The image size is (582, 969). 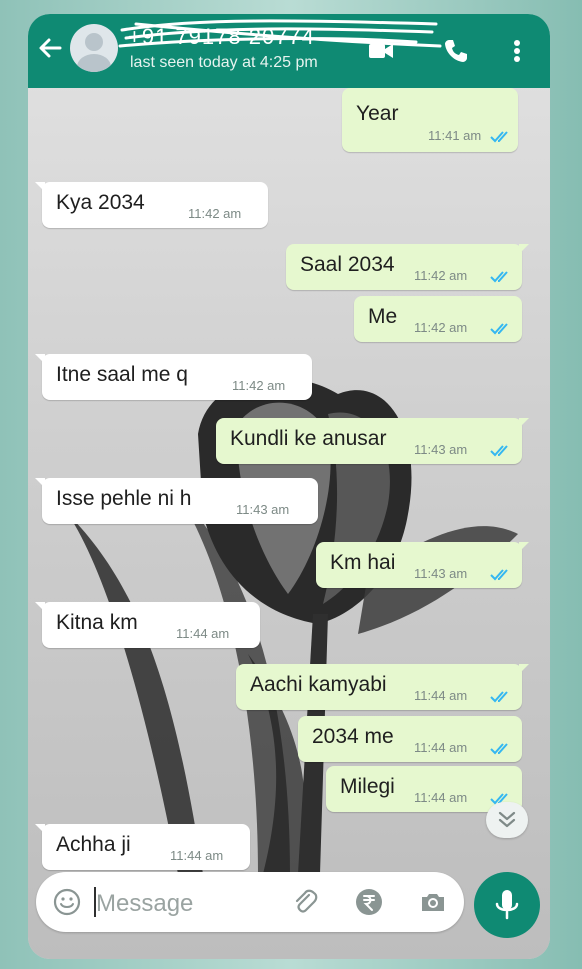 I want to click on scroll-to-bottom-button, so click(x=507, y=820).